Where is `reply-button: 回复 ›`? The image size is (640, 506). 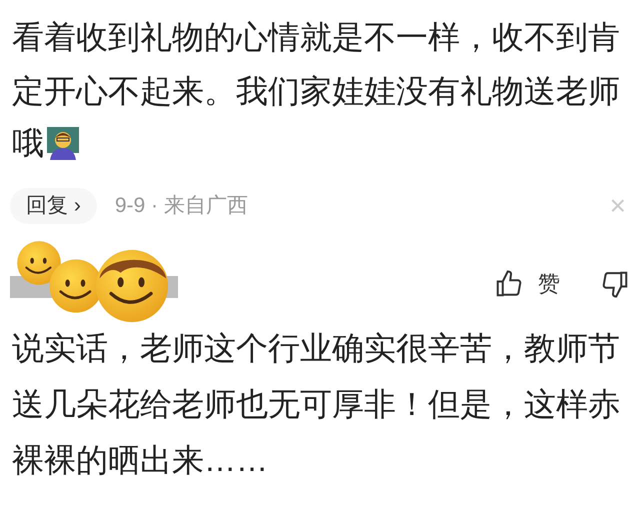 reply-button: 回复 › is located at coordinates (53, 206).